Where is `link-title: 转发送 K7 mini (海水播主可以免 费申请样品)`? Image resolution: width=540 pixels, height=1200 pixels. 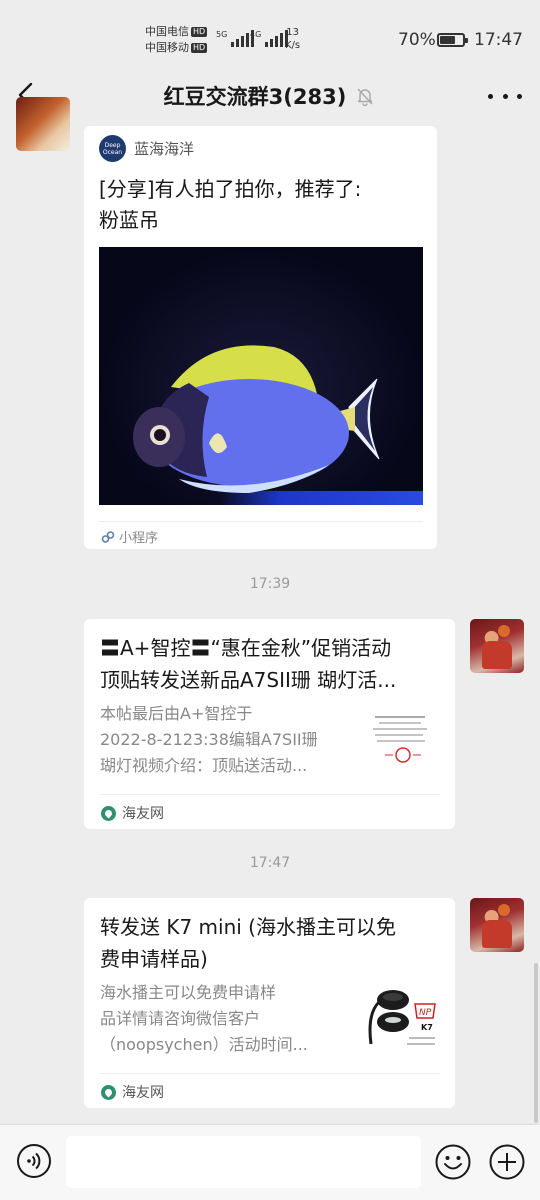
link-title: 转发送 K7 mini (海水播主可以免 费申请样品) is located at coordinates (271, 943).